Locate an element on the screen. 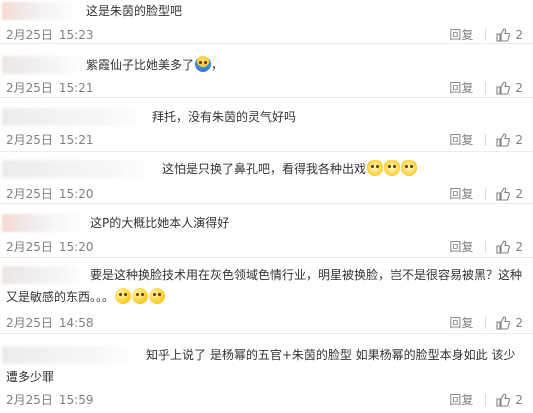 The width and height of the screenshot is (533, 413). comment-text-line-1: 要是这种换脸技术用在灰色领域色情行业，明星被换脸，岂不是很容易被黑？这种 is located at coordinates (306, 275).